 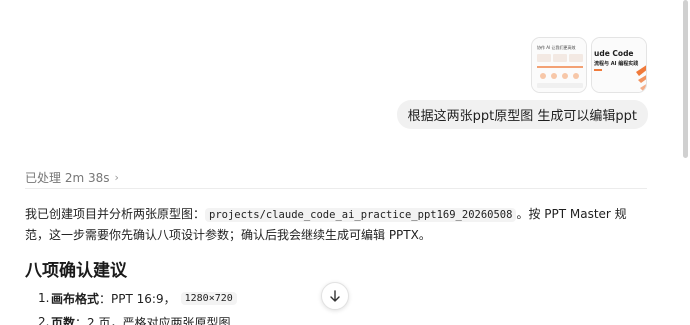 What do you see at coordinates (614, 53) in the screenshot?
I see `thumb-2-title: ude Code` at bounding box center [614, 53].